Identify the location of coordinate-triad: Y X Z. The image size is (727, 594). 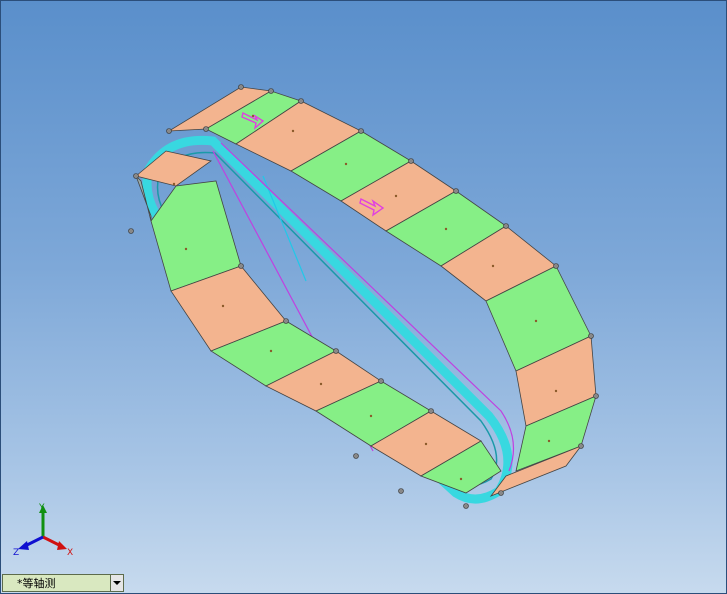
(44, 532).